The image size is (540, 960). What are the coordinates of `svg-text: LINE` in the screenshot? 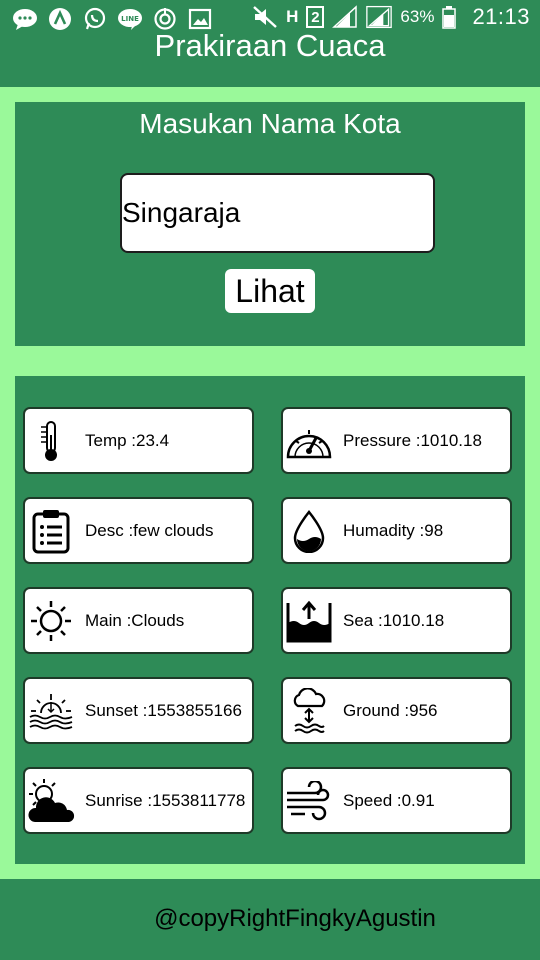 It's located at (130, 19).